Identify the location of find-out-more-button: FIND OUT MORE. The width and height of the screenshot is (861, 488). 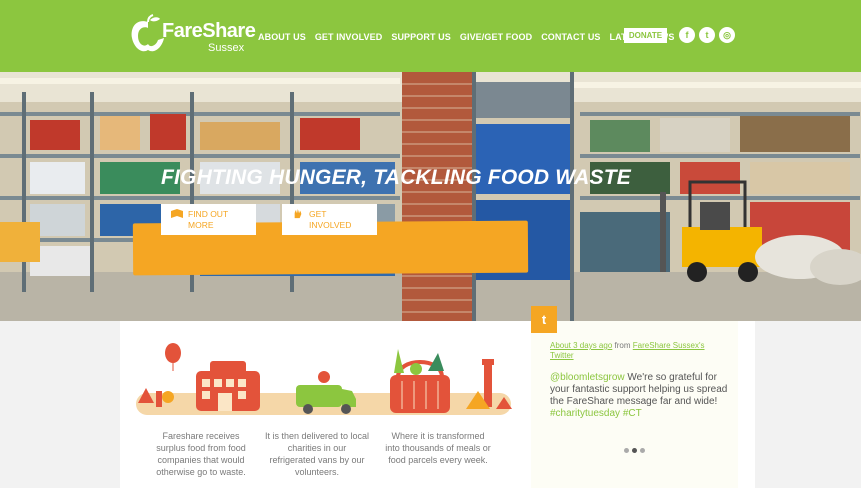
(208, 219).